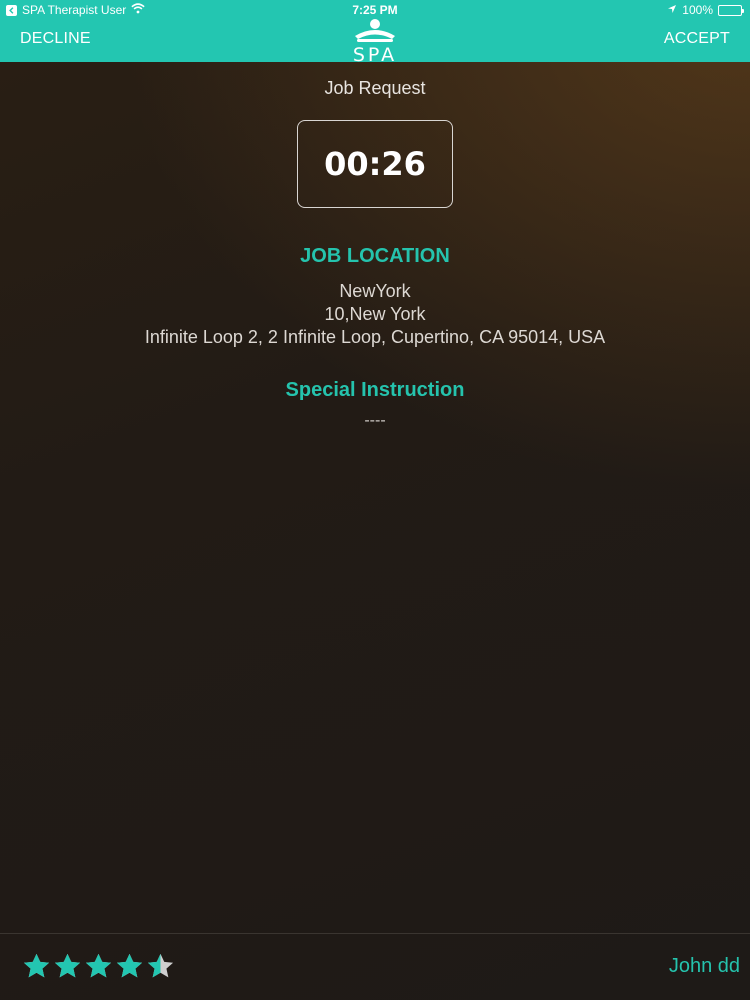 Image resolution: width=750 pixels, height=1000 pixels. What do you see at coordinates (704, 966) in the screenshot?
I see `customer-name: John dd` at bounding box center [704, 966].